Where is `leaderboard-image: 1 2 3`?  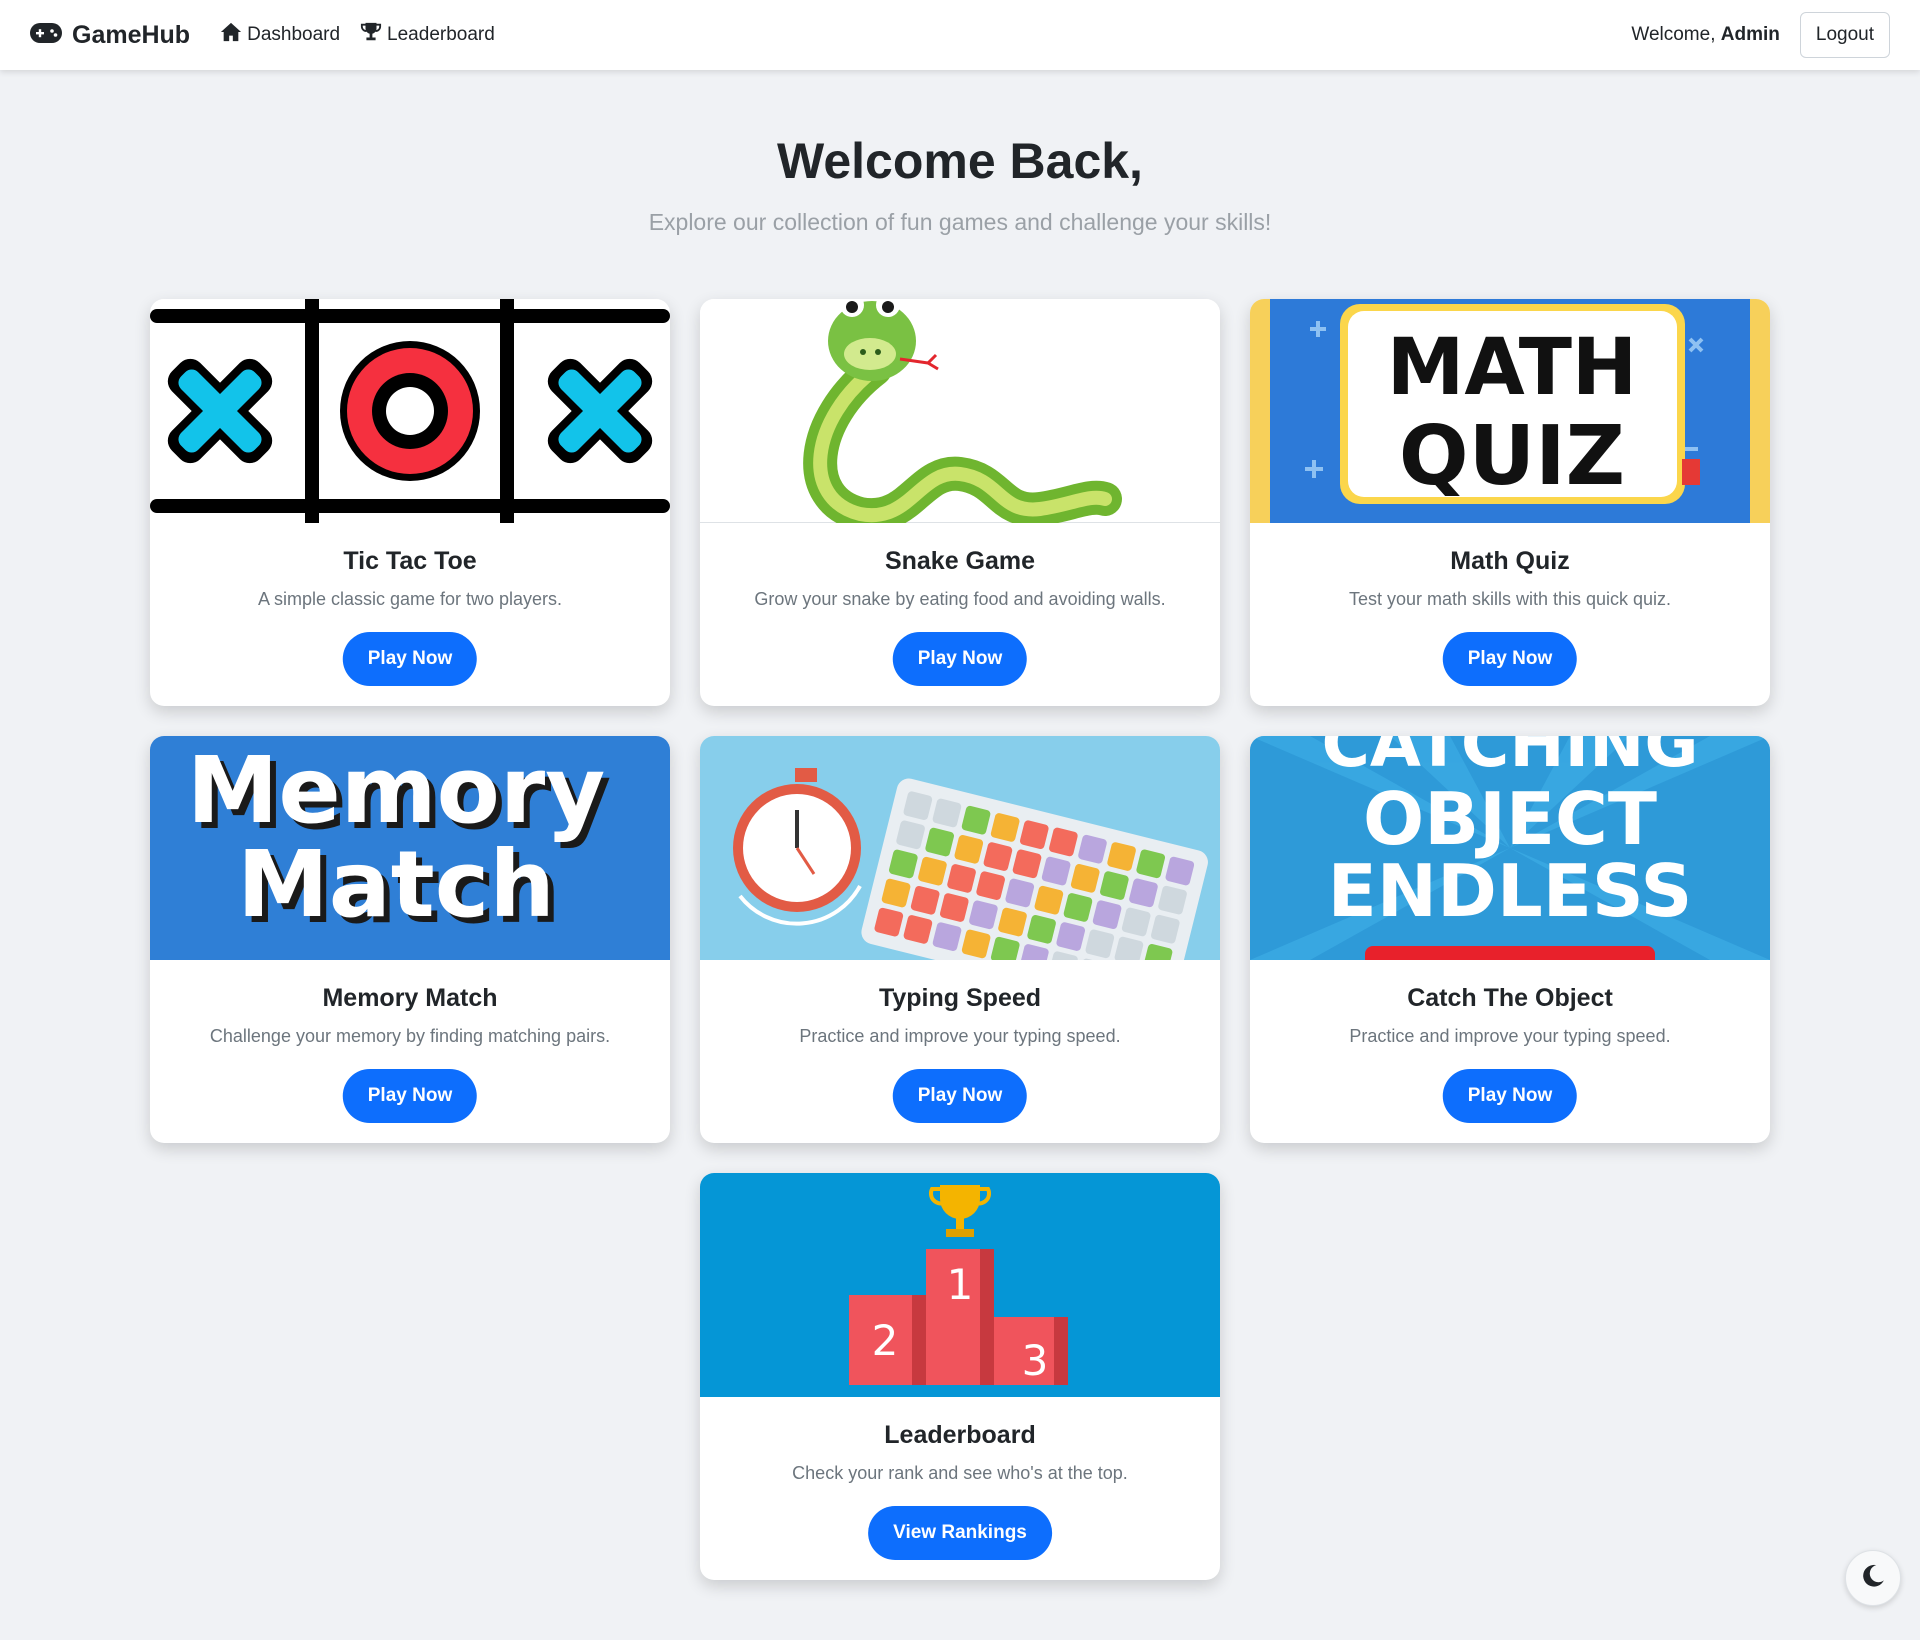
leaderboard-image: 1 2 3 is located at coordinates (960, 1285).